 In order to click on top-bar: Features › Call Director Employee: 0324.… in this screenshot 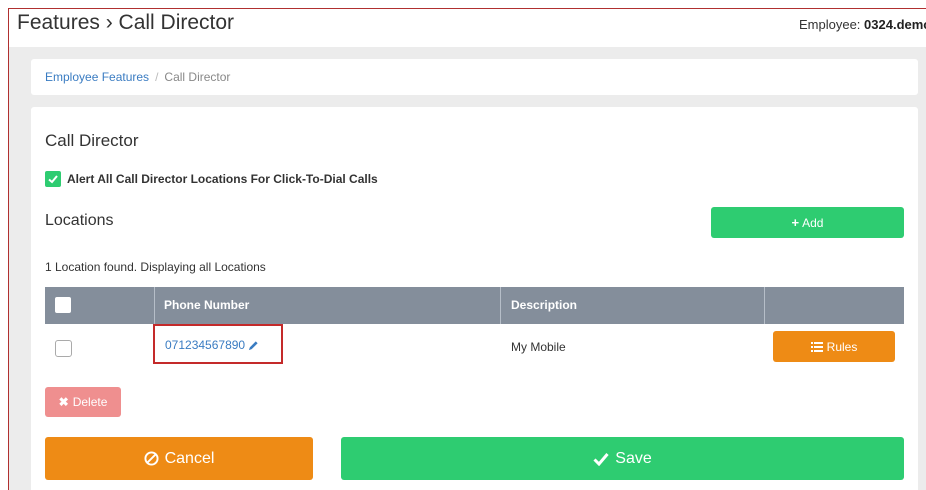, I will do `click(467, 28)`.